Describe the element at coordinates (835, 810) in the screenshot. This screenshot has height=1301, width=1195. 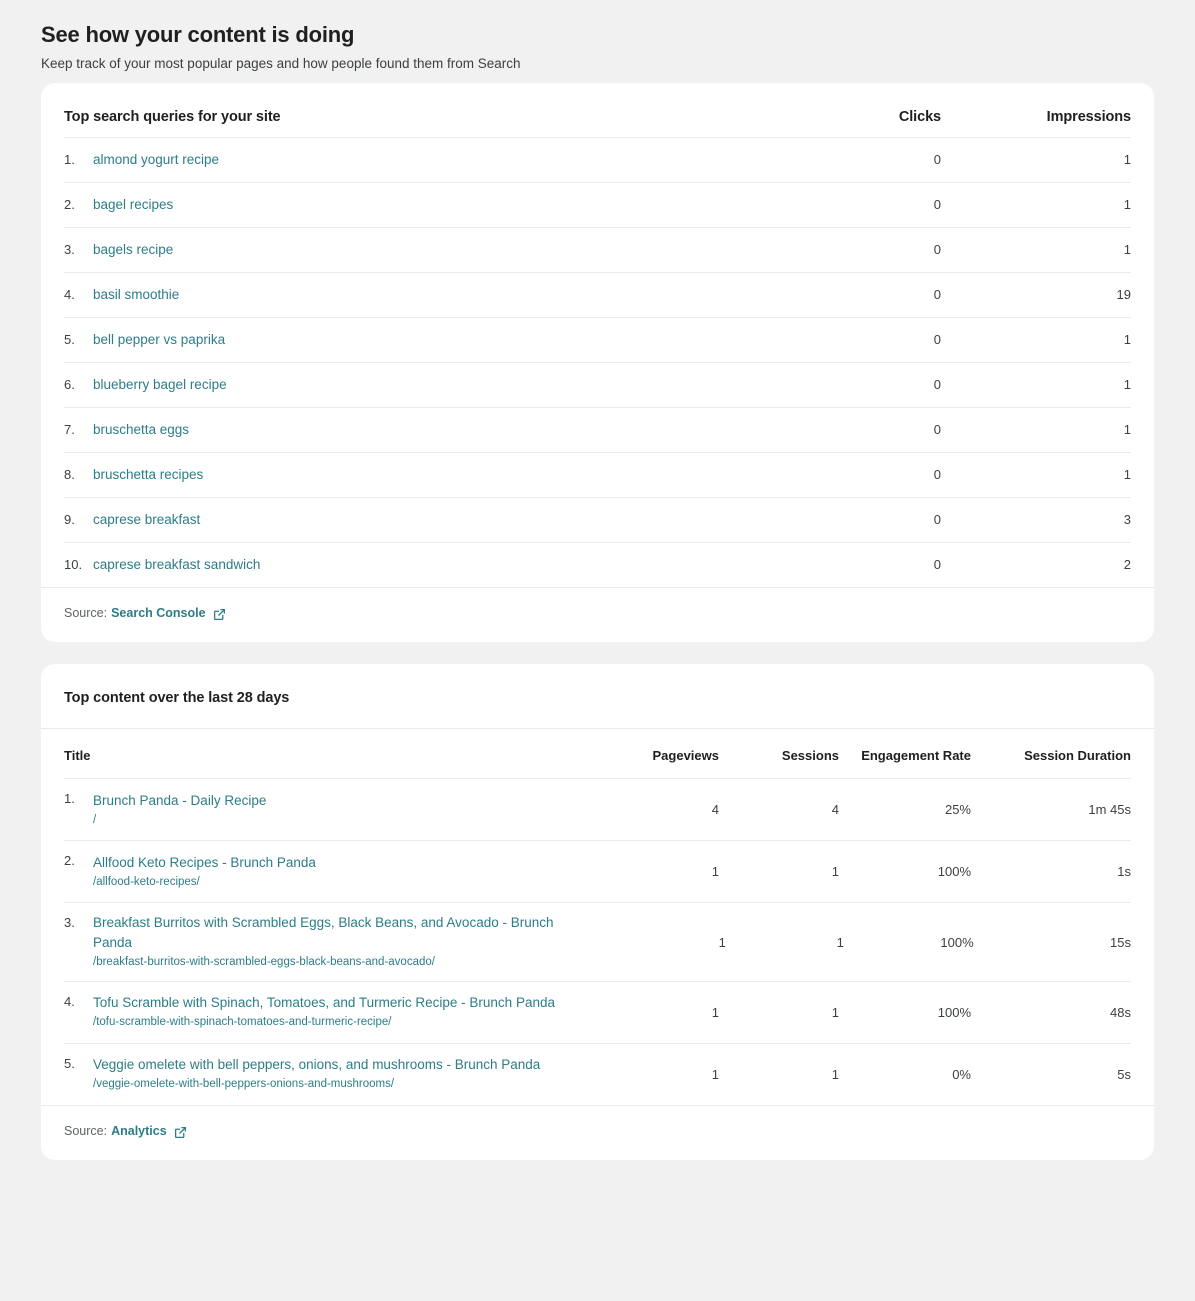
I see `cell-sessions: 4` at that location.